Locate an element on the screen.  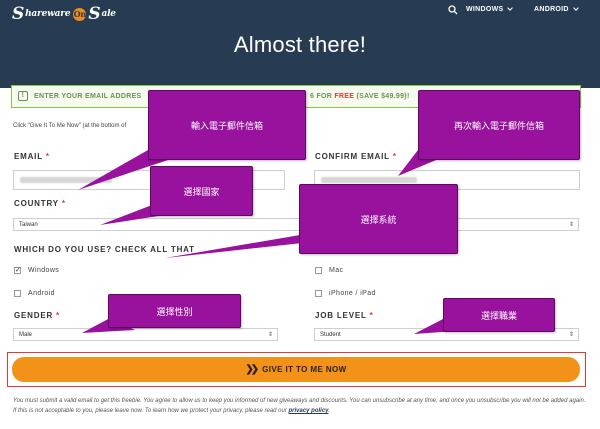
job-level-value: Student is located at coordinates (330, 335).